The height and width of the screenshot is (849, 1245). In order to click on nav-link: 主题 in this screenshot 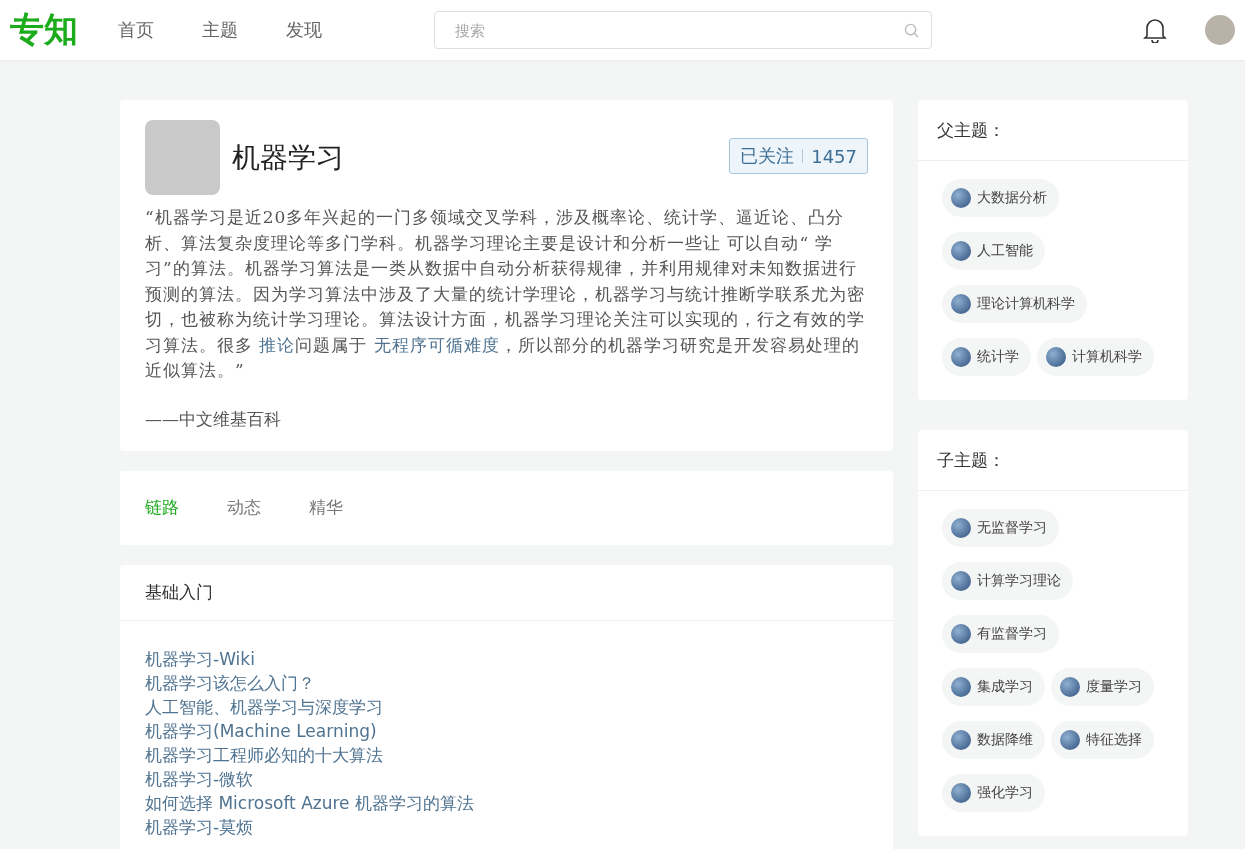, I will do `click(220, 30)`.